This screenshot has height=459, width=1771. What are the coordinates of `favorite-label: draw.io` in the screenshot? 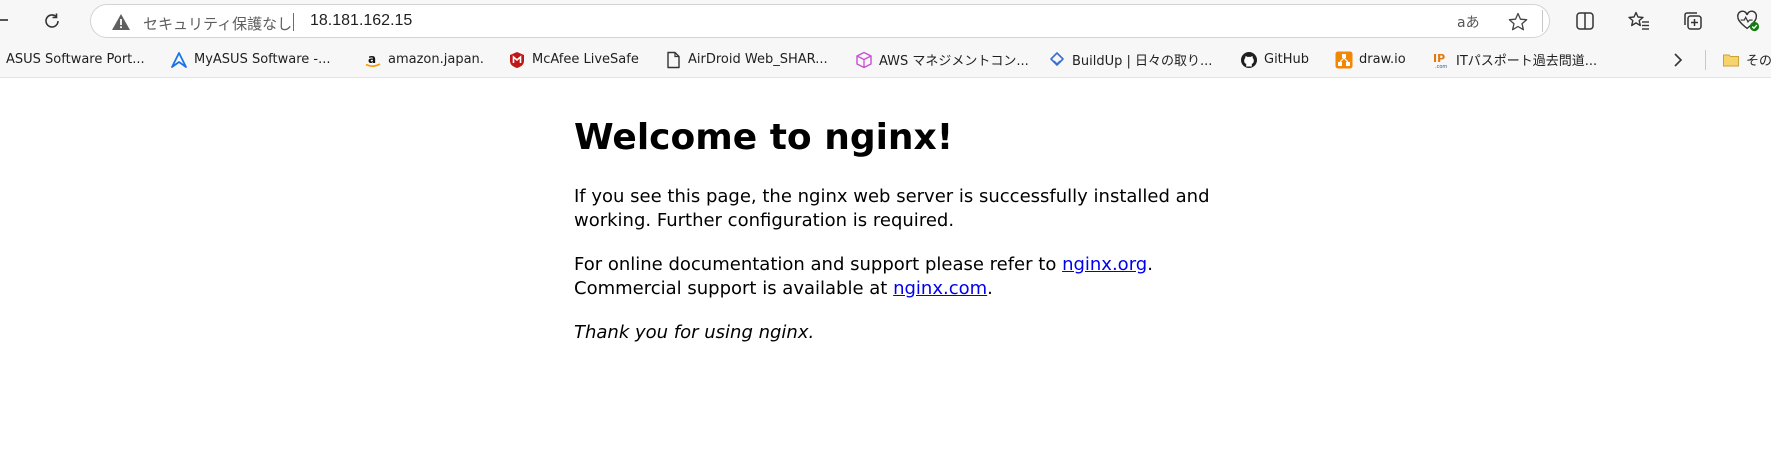 It's located at (1382, 59).